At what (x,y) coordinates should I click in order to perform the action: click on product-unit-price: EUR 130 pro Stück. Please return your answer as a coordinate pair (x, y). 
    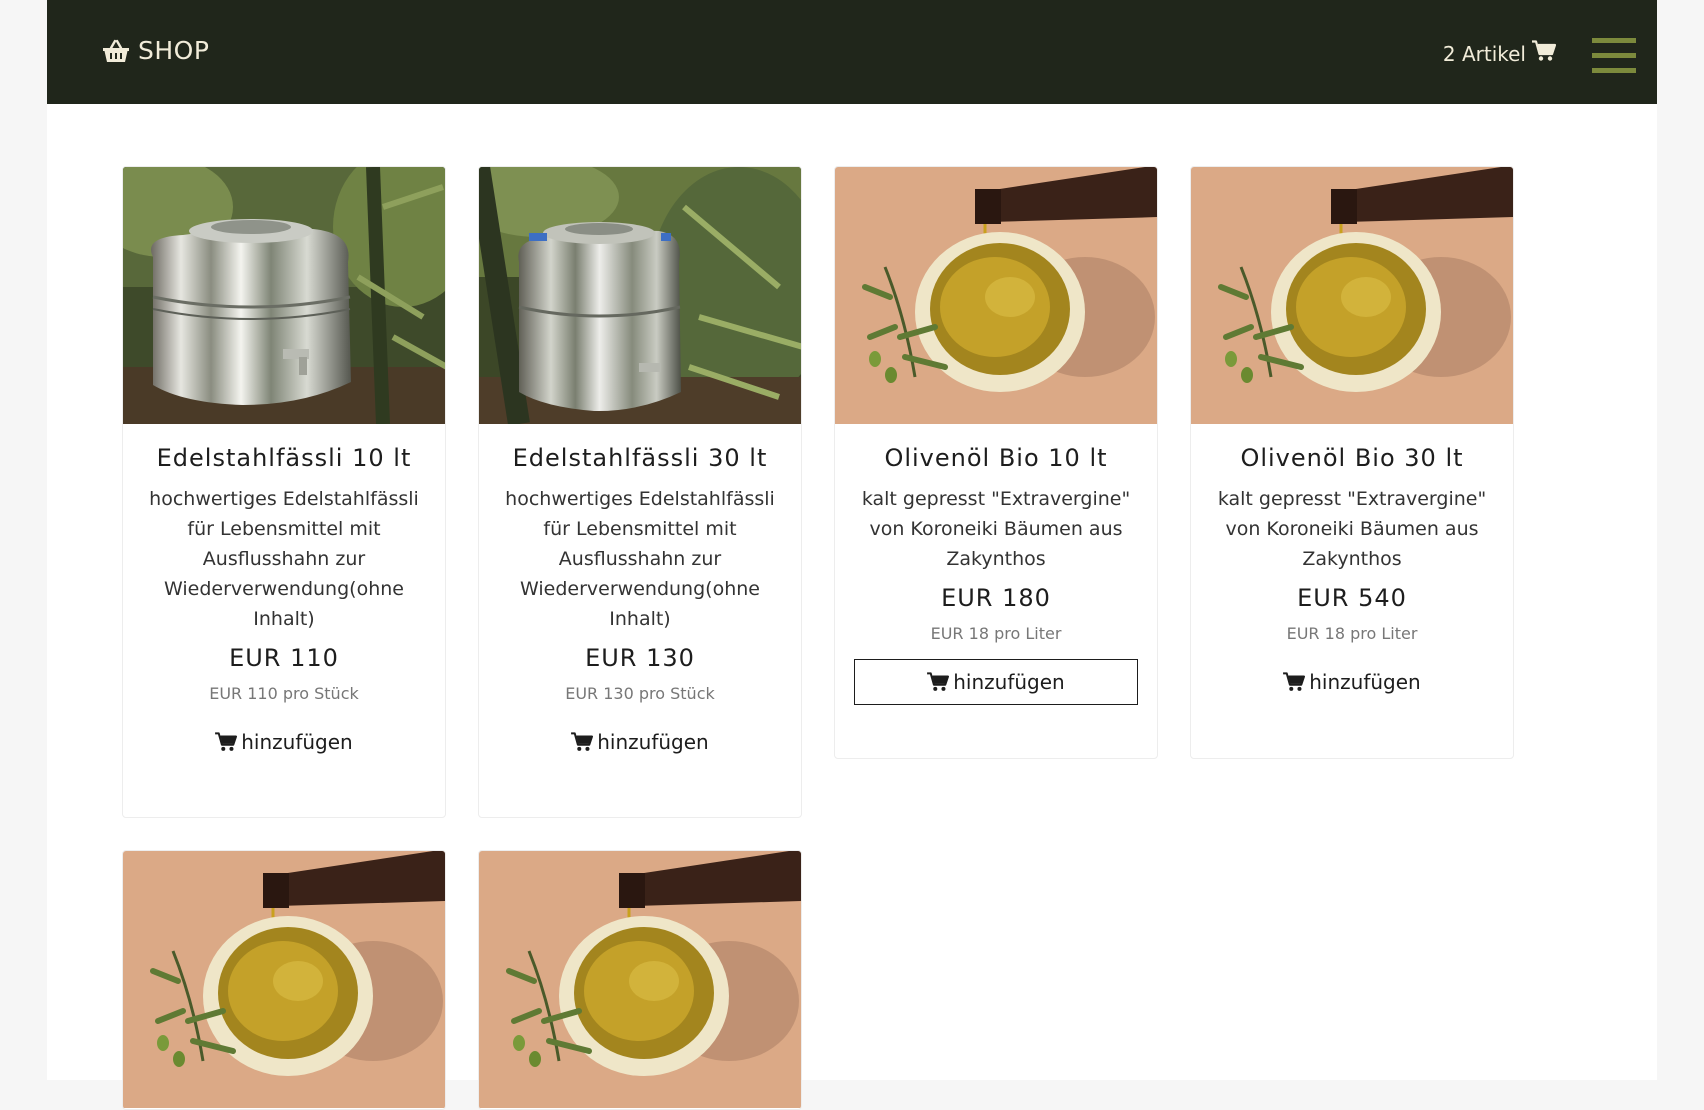
    Looking at the image, I should click on (640, 693).